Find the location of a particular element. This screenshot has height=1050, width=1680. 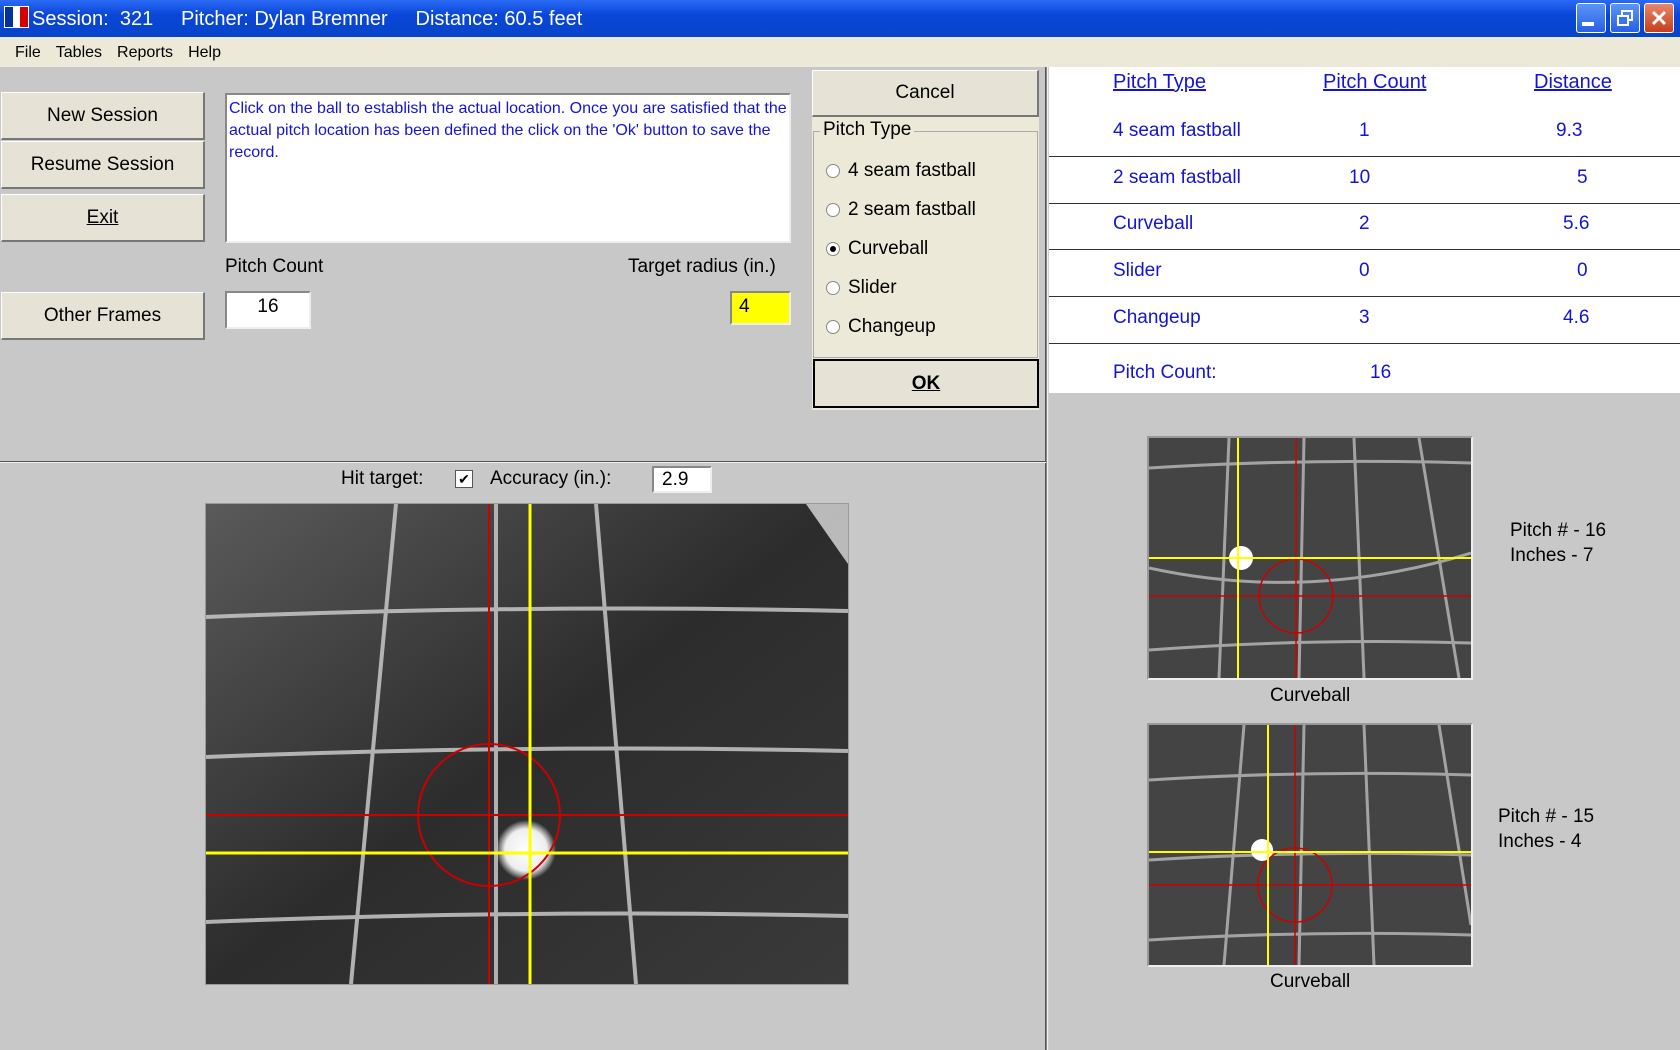

new-session-button: New Session is located at coordinates (103, 116).